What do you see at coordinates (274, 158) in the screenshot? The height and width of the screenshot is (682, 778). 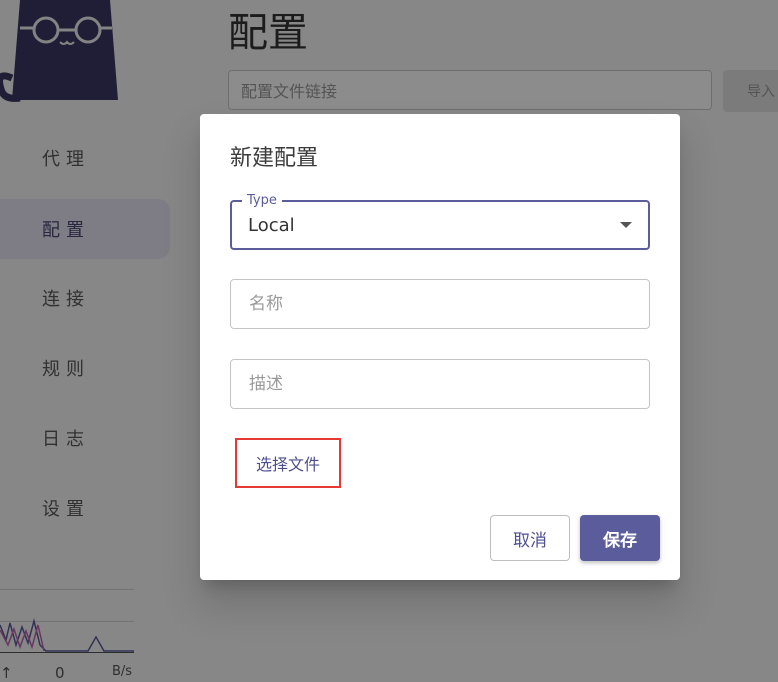 I see `dialog-title: 新建配置` at bounding box center [274, 158].